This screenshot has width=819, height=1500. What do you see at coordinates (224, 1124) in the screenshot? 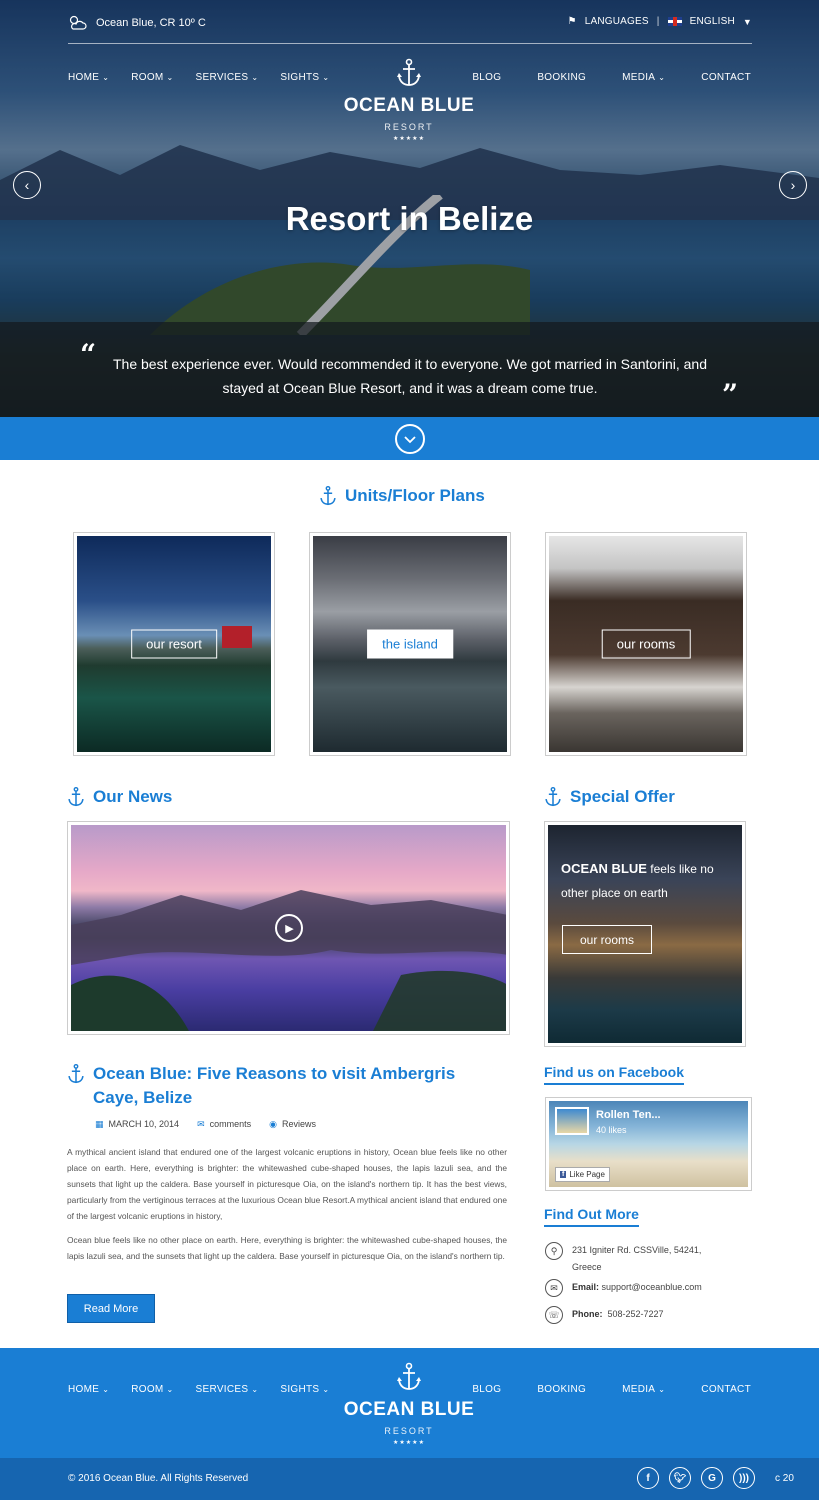
I see `post-comments: ✉ comments` at bounding box center [224, 1124].